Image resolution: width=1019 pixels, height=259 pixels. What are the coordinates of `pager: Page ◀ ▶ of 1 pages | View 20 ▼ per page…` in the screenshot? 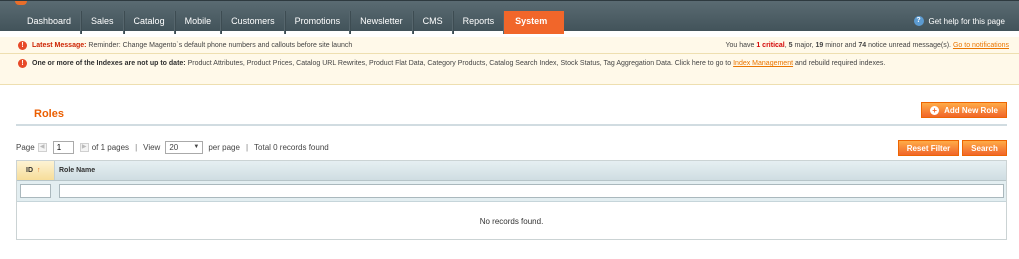 It's located at (172, 147).